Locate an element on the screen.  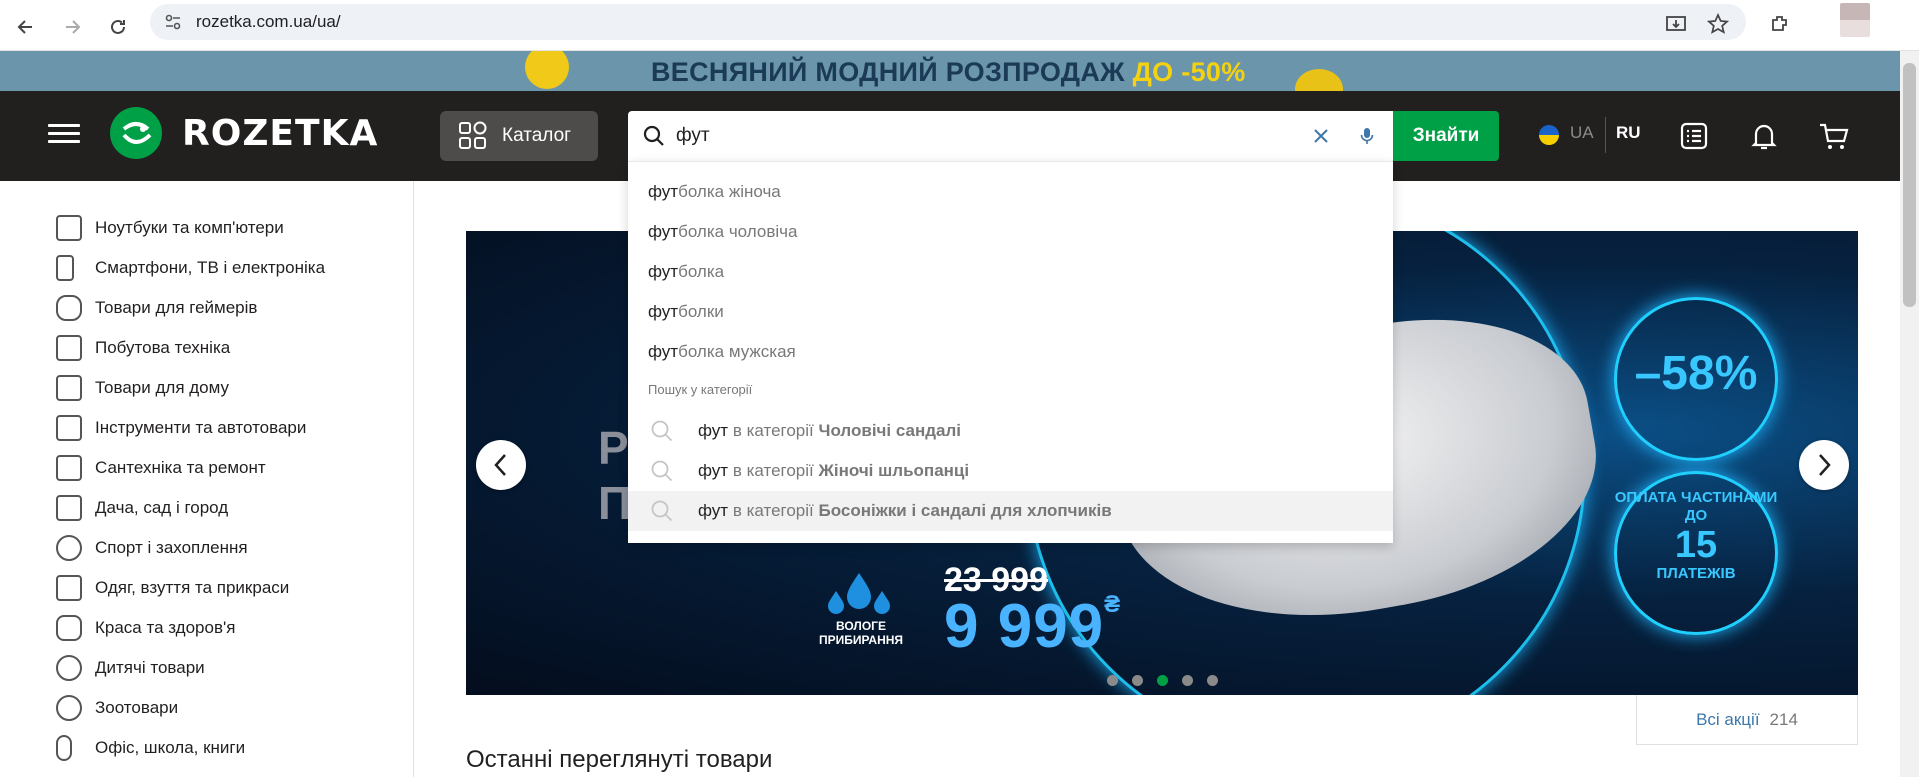
installments-badge: ОПЛАТА ЧАСТИНАМИ ДО 15 ПЛАТЕЖІВ is located at coordinates (1696, 536).